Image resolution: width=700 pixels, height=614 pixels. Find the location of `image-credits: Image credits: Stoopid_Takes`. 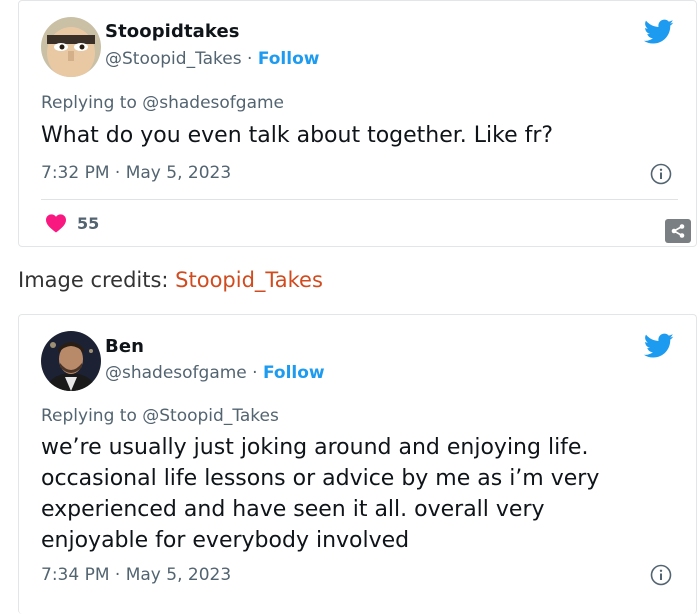

image-credits: Image credits: Stoopid_Takes is located at coordinates (170, 280).